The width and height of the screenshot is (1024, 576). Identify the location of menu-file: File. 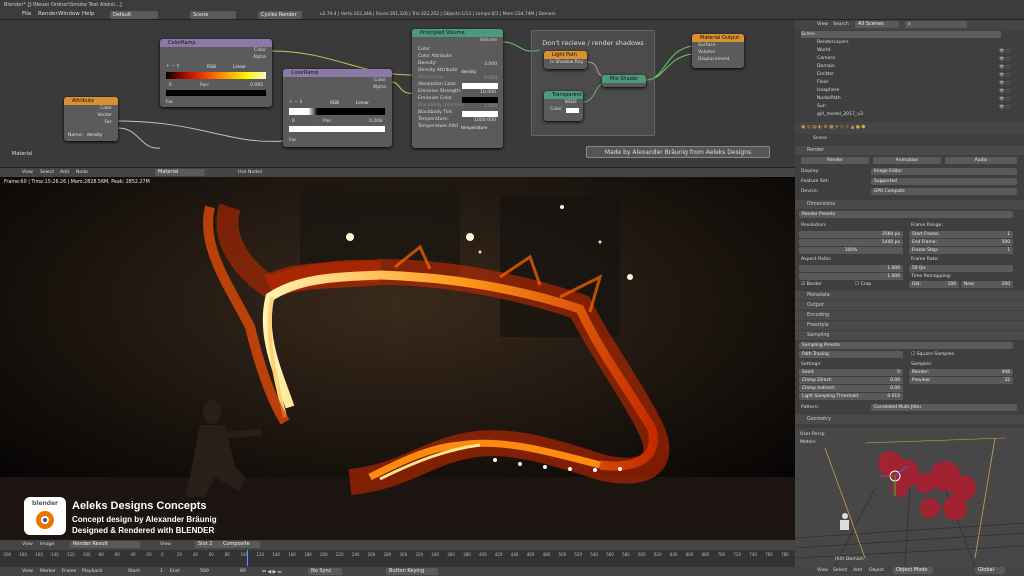
(26, 14).